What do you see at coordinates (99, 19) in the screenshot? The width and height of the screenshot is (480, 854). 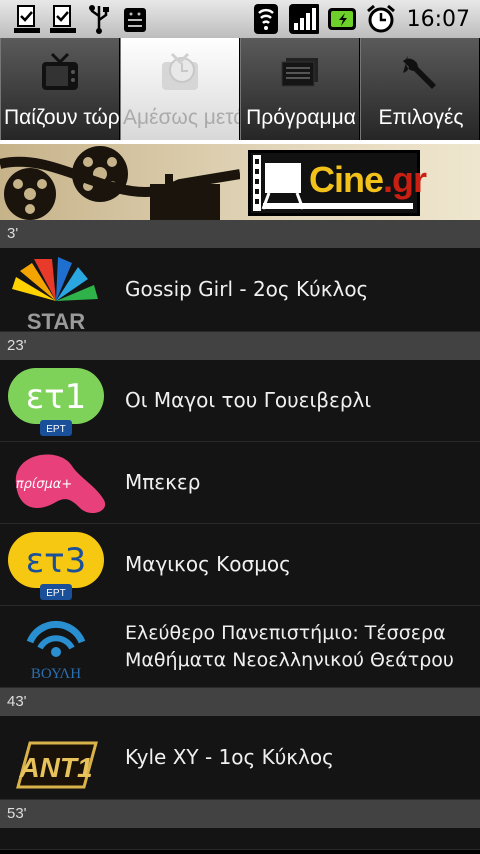 I see `usb-icon` at bounding box center [99, 19].